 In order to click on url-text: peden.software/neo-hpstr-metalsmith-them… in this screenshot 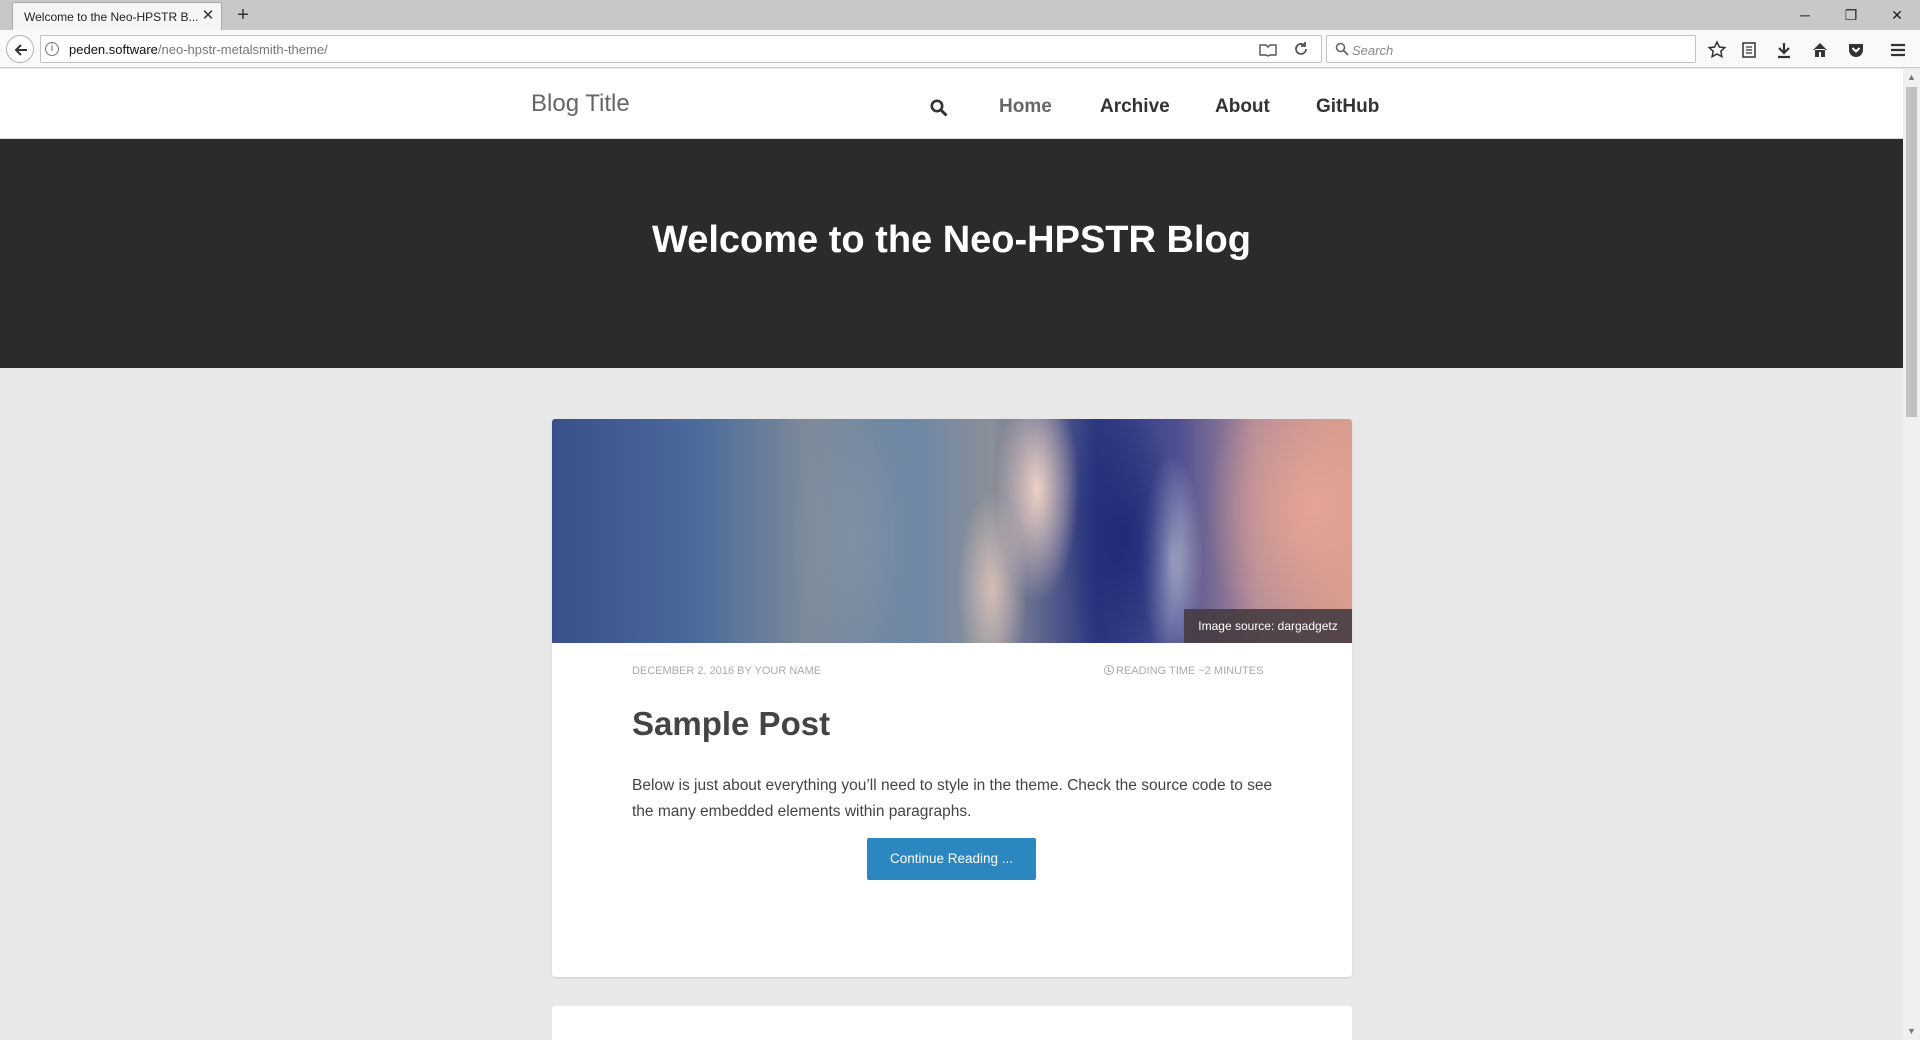, I will do `click(198, 49)`.